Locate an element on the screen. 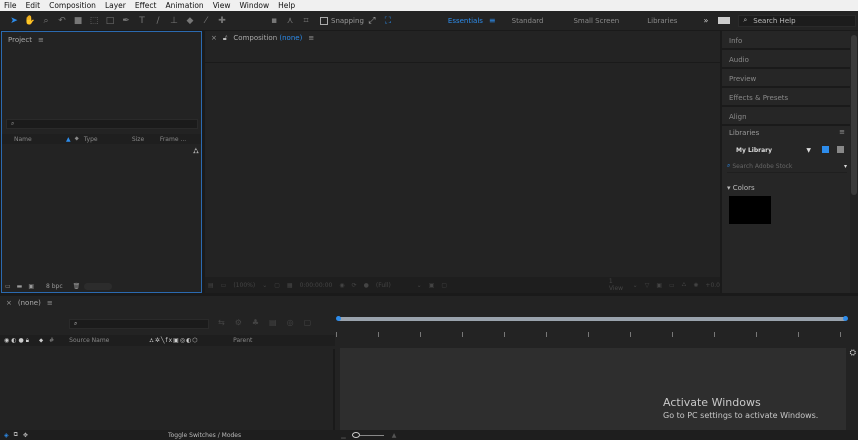 Image resolution: width=858 pixels, height=440 pixels. libraries-title: Libraries is located at coordinates (744, 133).